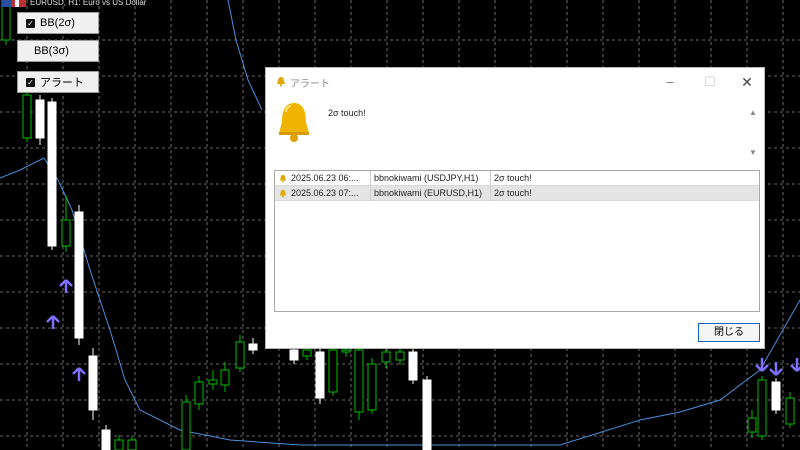 This screenshot has height=450, width=800. I want to click on alert-toggle-button: ✓ アラート, so click(58, 82).